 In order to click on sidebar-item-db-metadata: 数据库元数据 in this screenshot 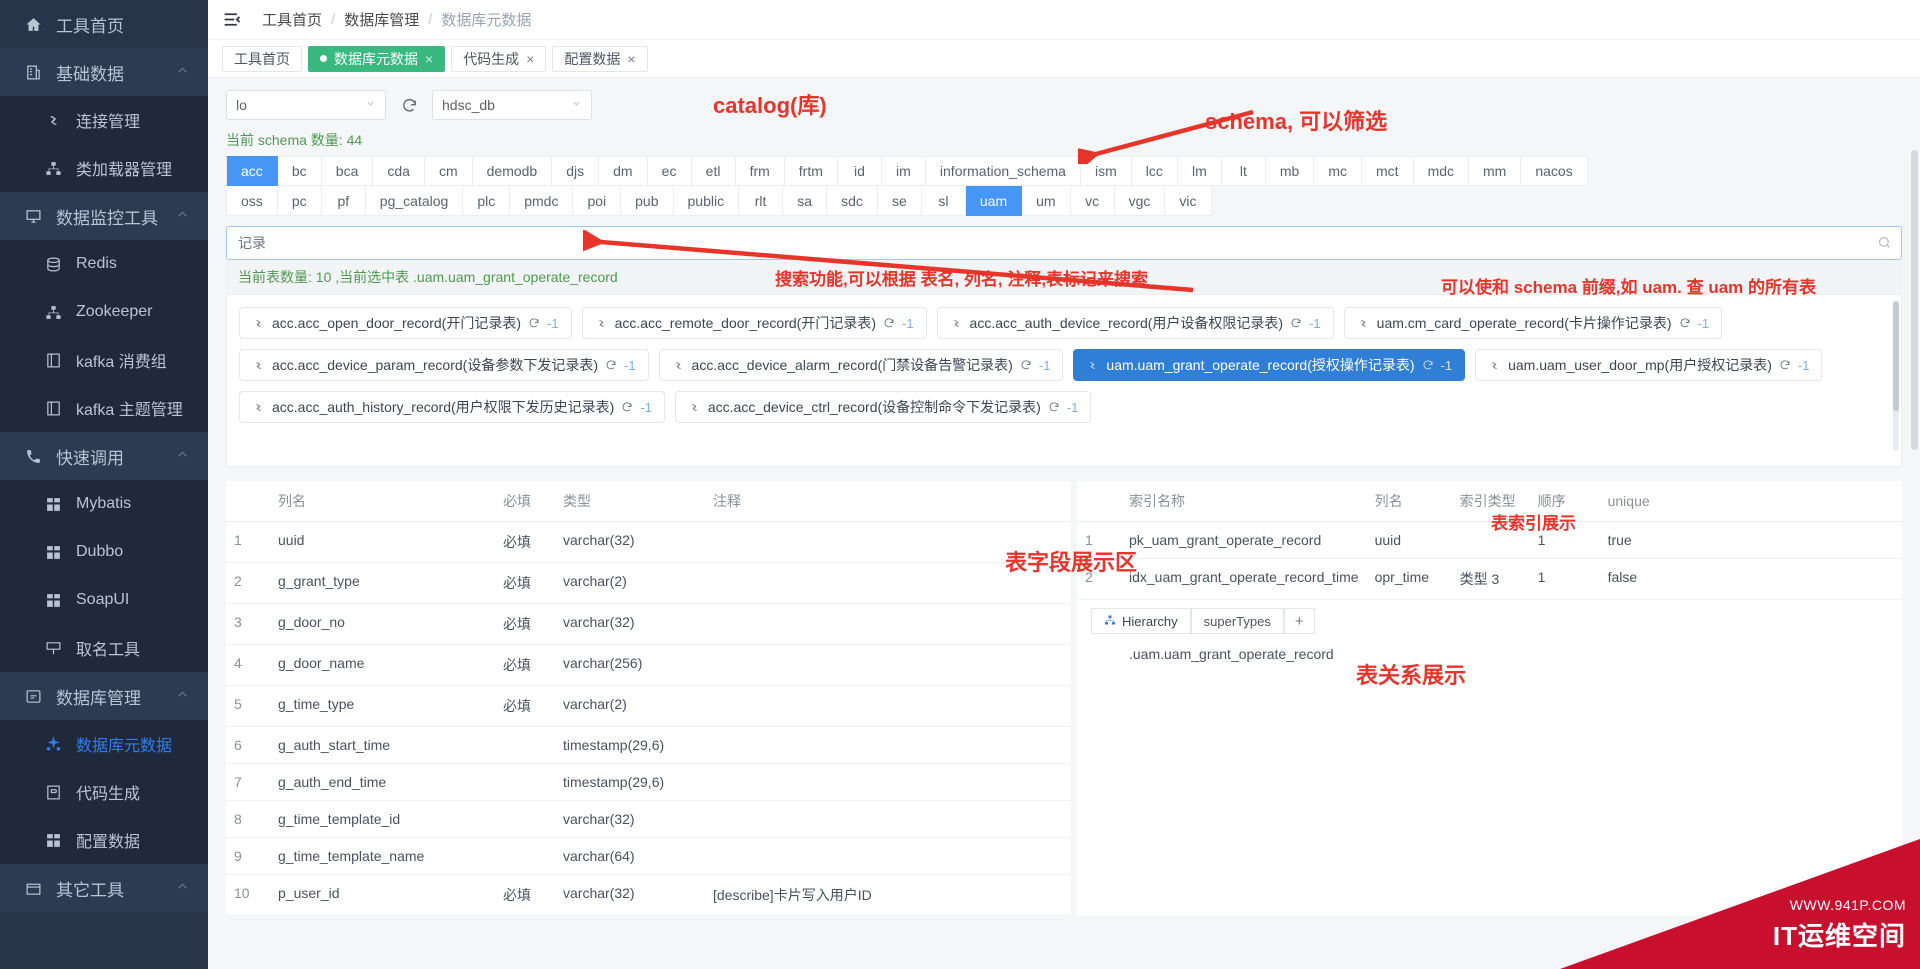, I will do `click(104, 744)`.